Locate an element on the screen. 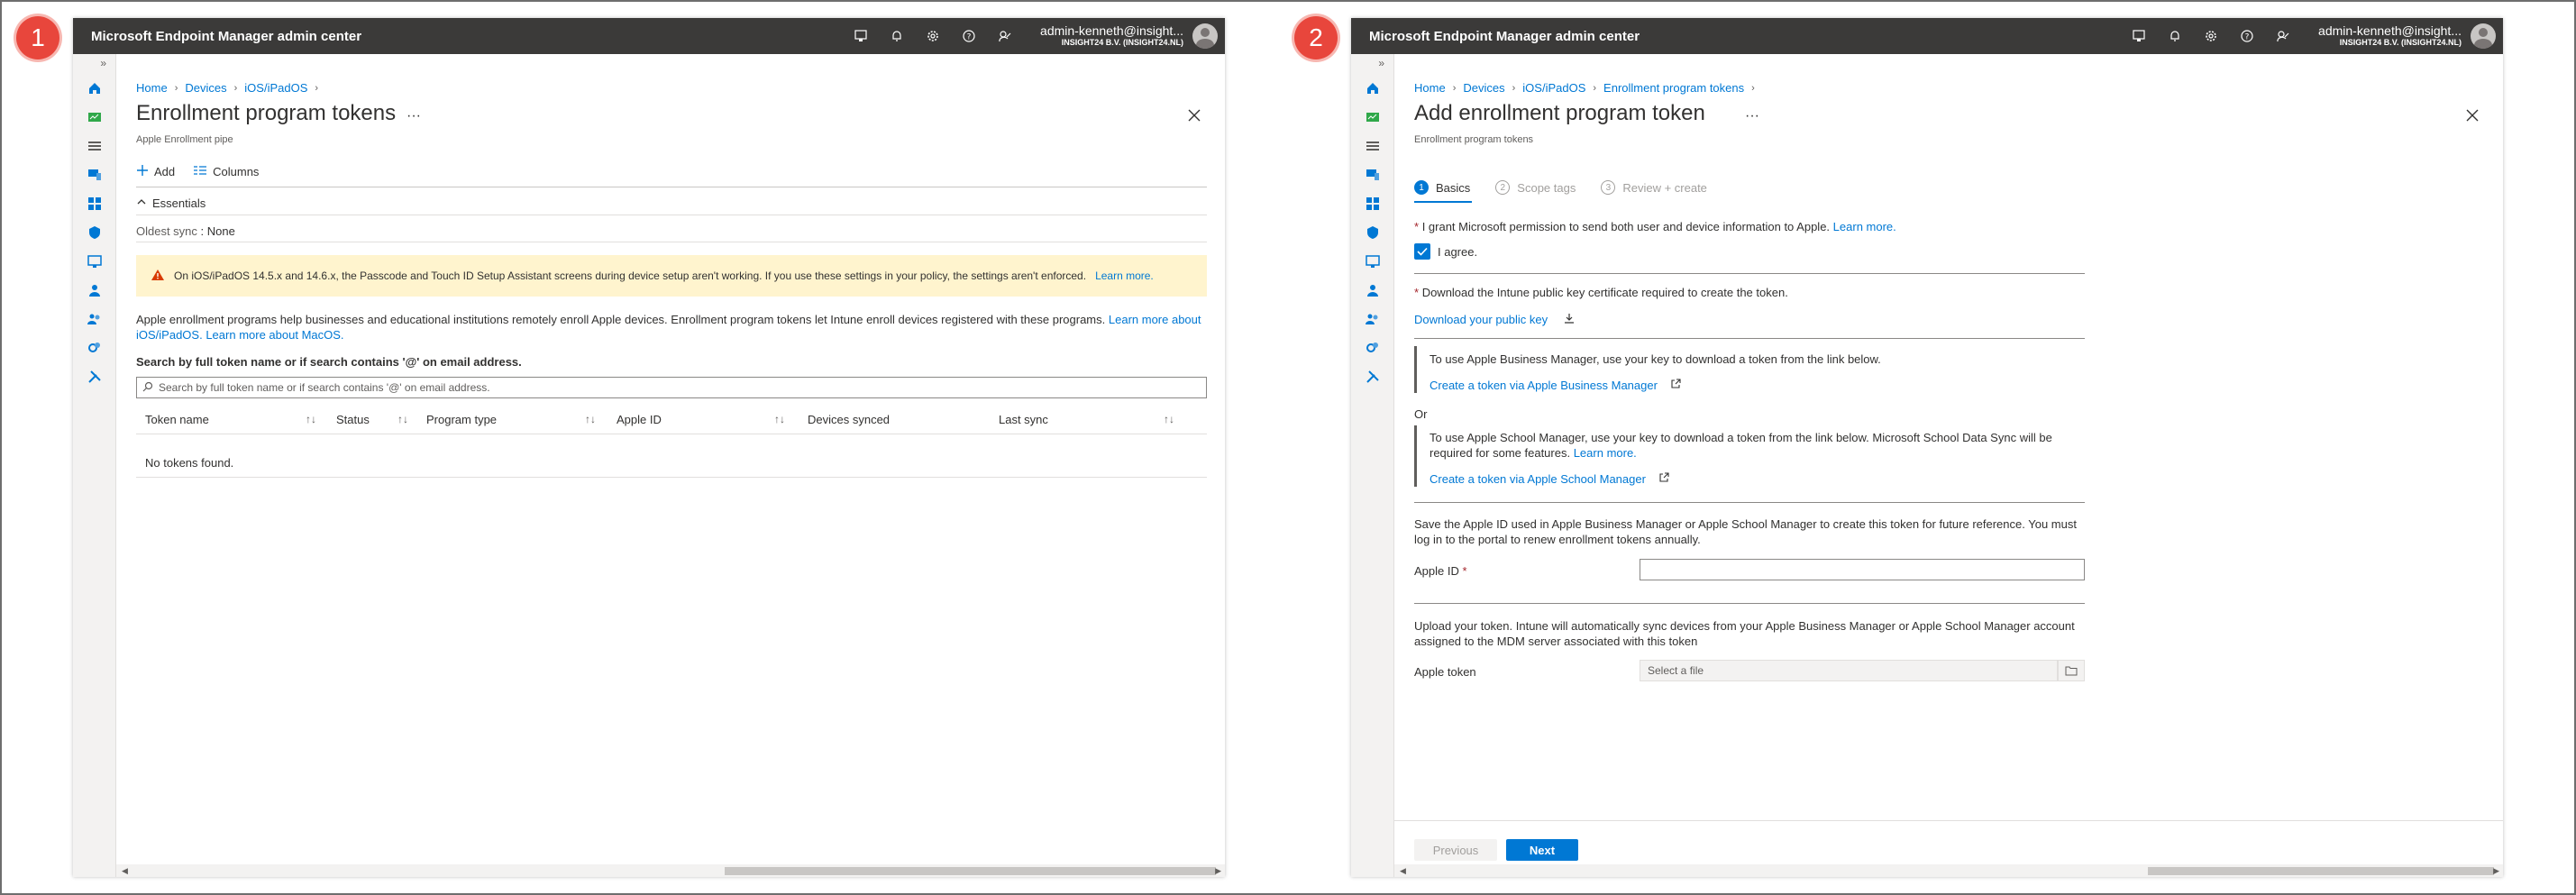 The height and width of the screenshot is (895, 2576). asm-learn-more-link: Learn more. is located at coordinates (1605, 453).